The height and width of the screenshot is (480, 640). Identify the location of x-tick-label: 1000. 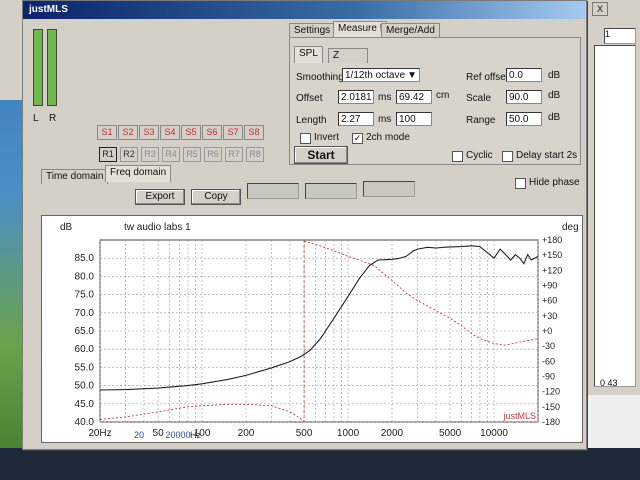
(348, 433).